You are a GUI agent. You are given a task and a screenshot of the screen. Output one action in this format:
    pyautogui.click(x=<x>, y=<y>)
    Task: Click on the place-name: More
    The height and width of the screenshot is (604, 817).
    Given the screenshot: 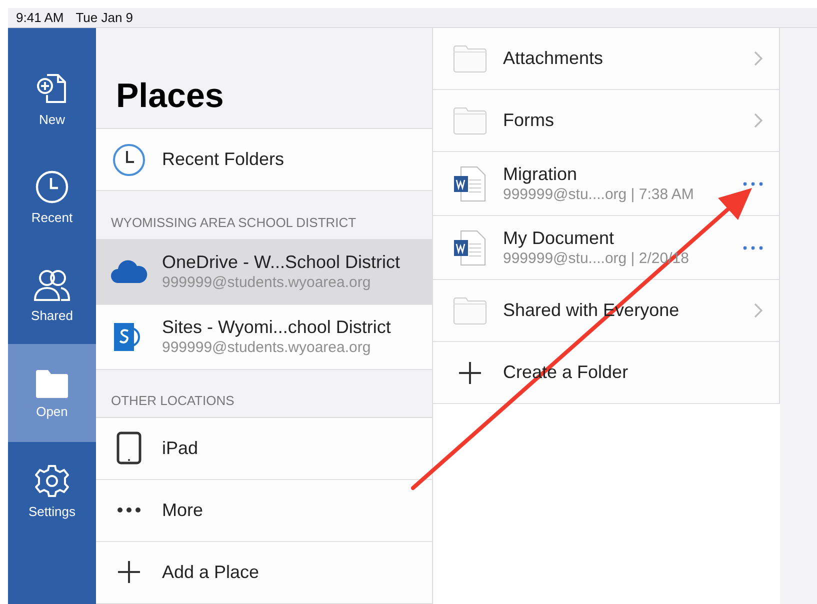 What is the action you would take?
    pyautogui.click(x=183, y=510)
    